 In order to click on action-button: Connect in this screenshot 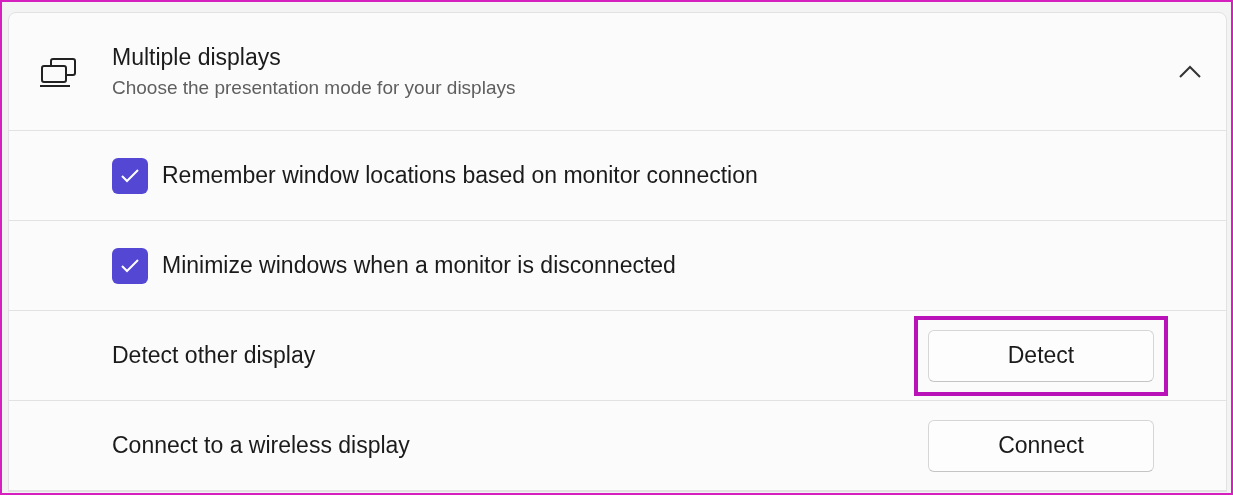, I will do `click(1041, 445)`.